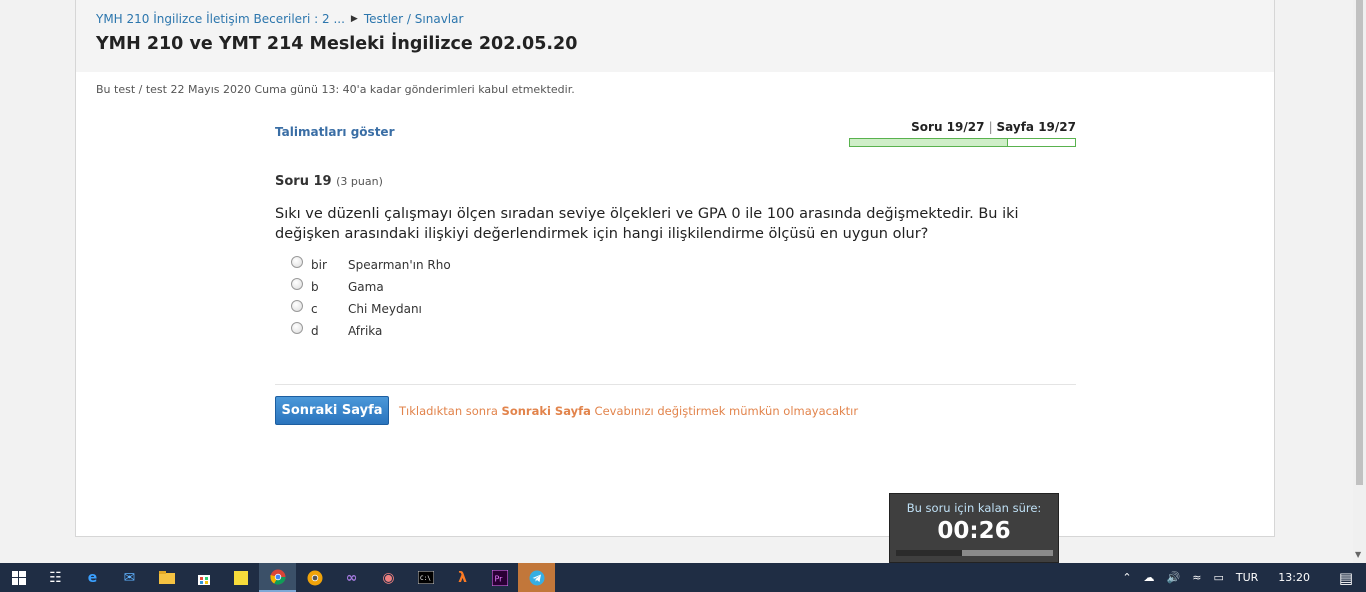  I want to click on option-c: c Chi Meydanı, so click(371, 309).